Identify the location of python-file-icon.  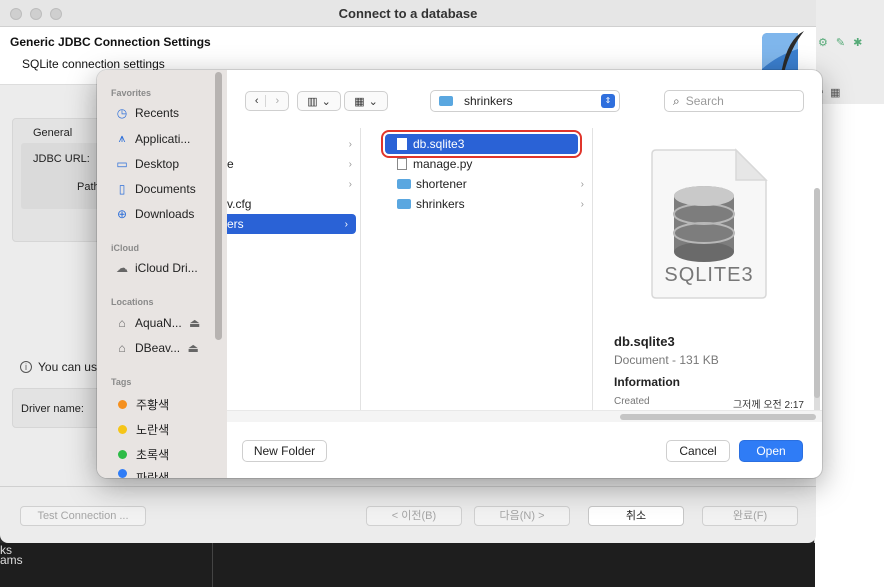
(402, 164).